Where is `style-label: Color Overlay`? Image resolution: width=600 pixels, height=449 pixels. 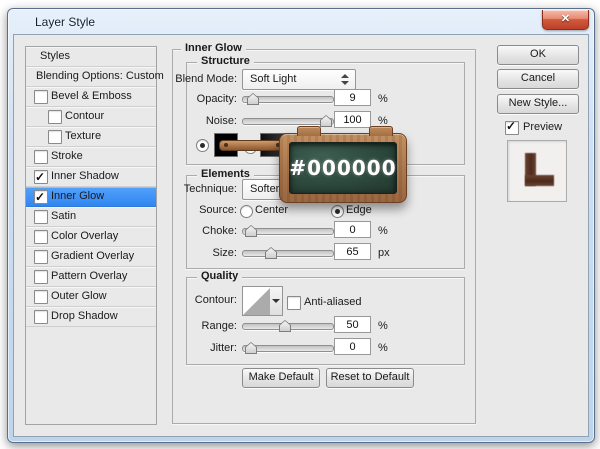 style-label: Color Overlay is located at coordinates (85, 236).